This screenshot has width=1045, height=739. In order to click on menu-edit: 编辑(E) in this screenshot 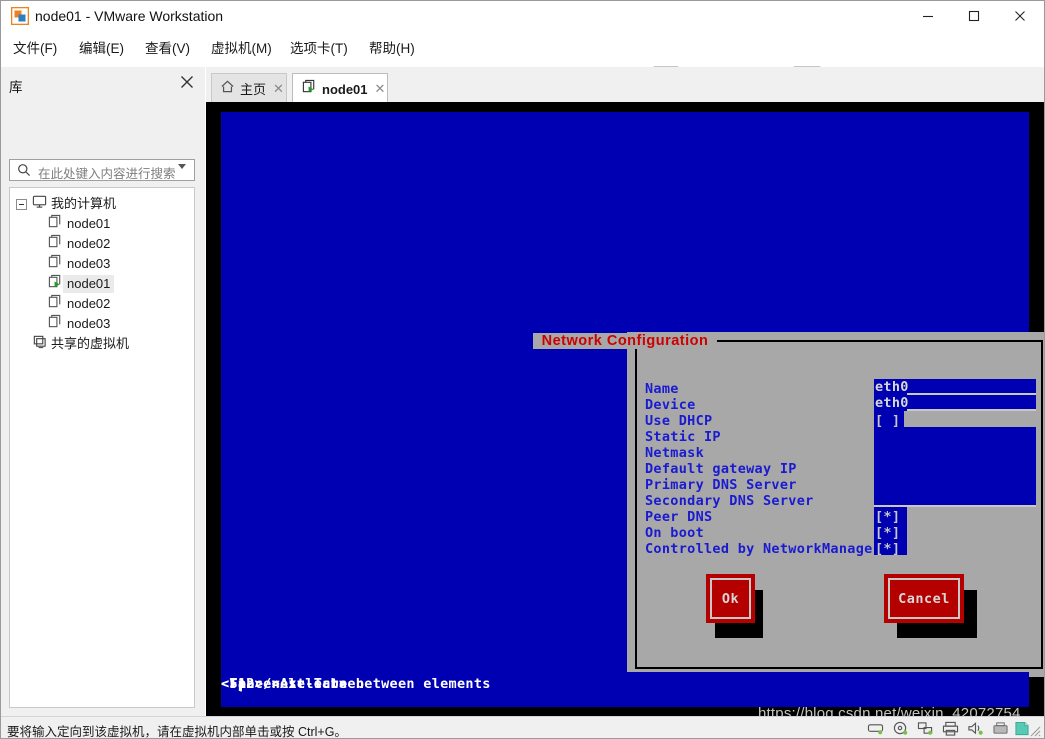, I will do `click(101, 49)`.